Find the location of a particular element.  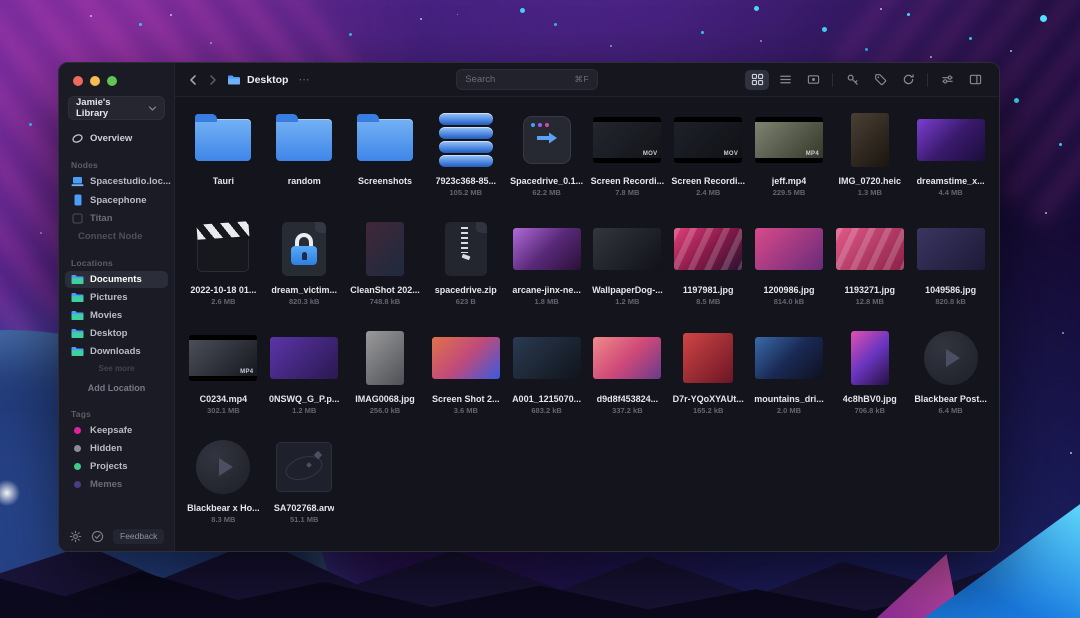

sidebar-item-memes: Memes is located at coordinates (116, 484).